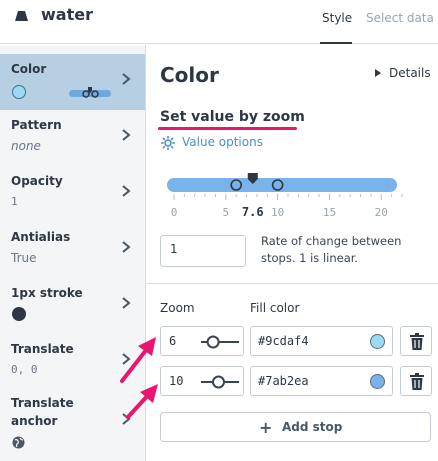  I want to click on stop-row: 10 #7ab2ea, so click(292, 383).